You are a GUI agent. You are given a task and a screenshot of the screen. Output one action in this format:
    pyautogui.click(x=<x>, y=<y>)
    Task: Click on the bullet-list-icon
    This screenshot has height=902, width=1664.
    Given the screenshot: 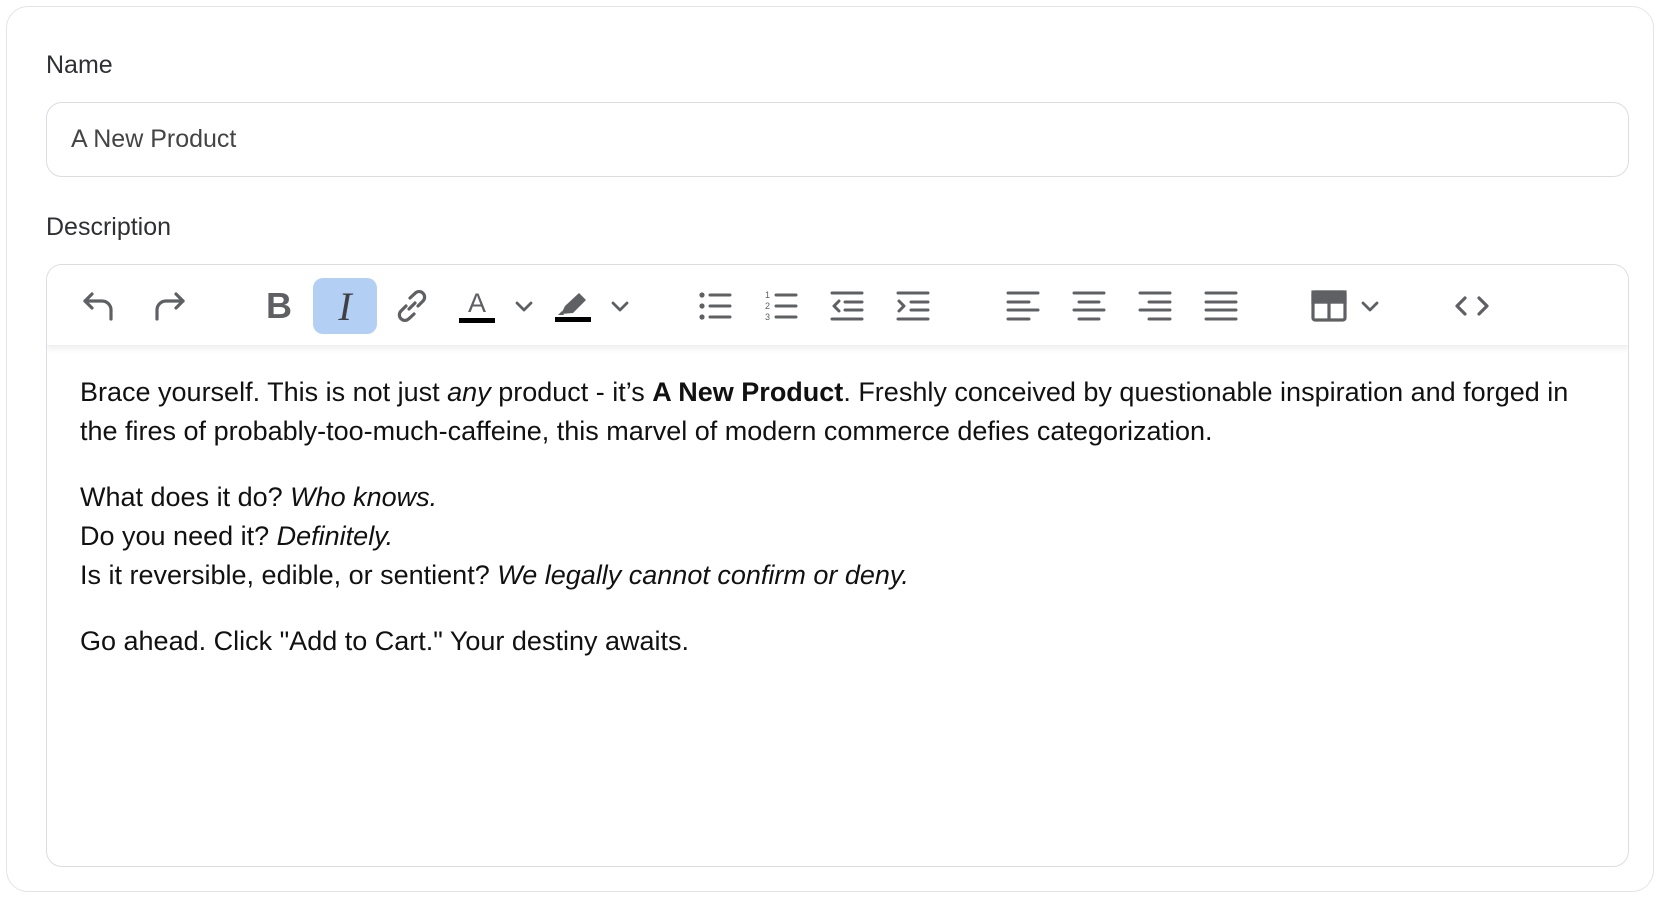 What is the action you would take?
    pyautogui.click(x=715, y=306)
    